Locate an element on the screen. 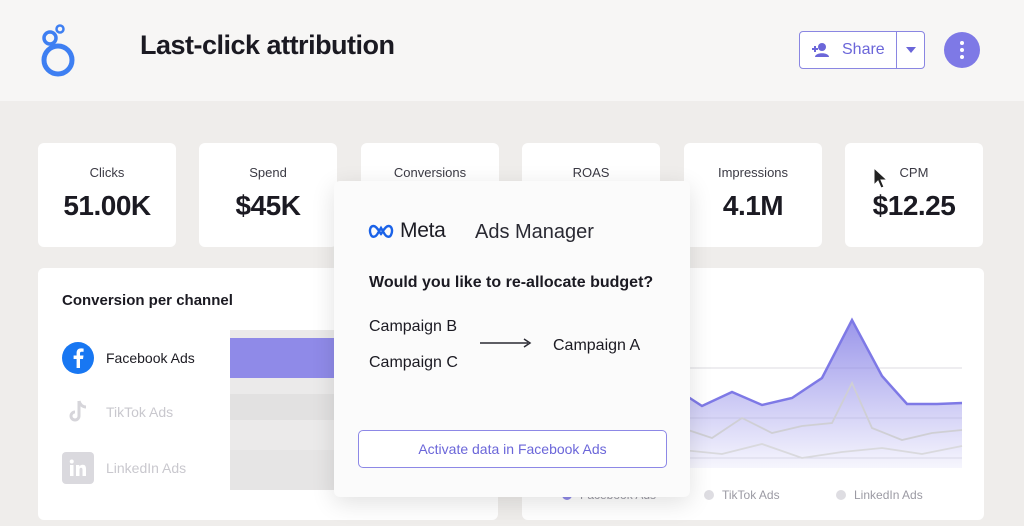 This screenshot has height=526, width=1024. share-dropdown-toggle is located at coordinates (910, 50).